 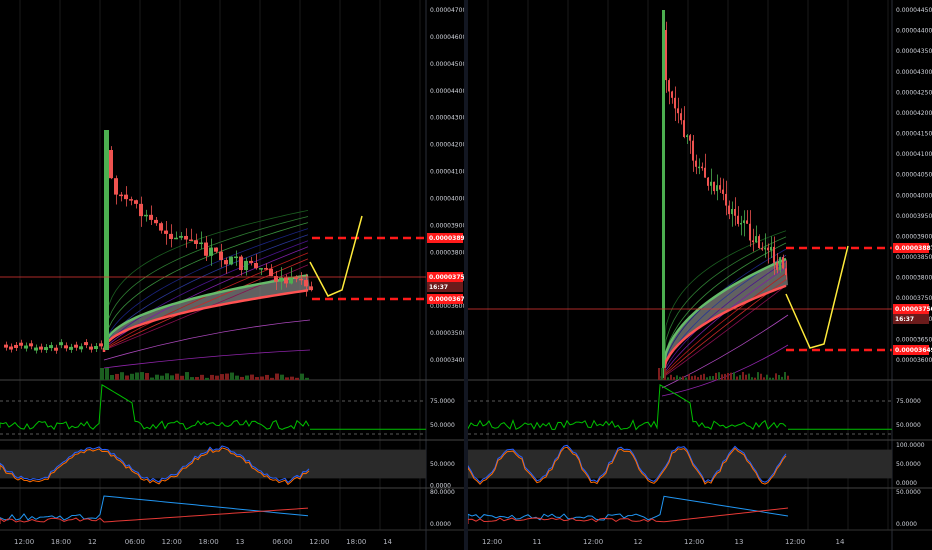 I want to click on price-axis-label: 0.00004350, so click(x=914, y=51).